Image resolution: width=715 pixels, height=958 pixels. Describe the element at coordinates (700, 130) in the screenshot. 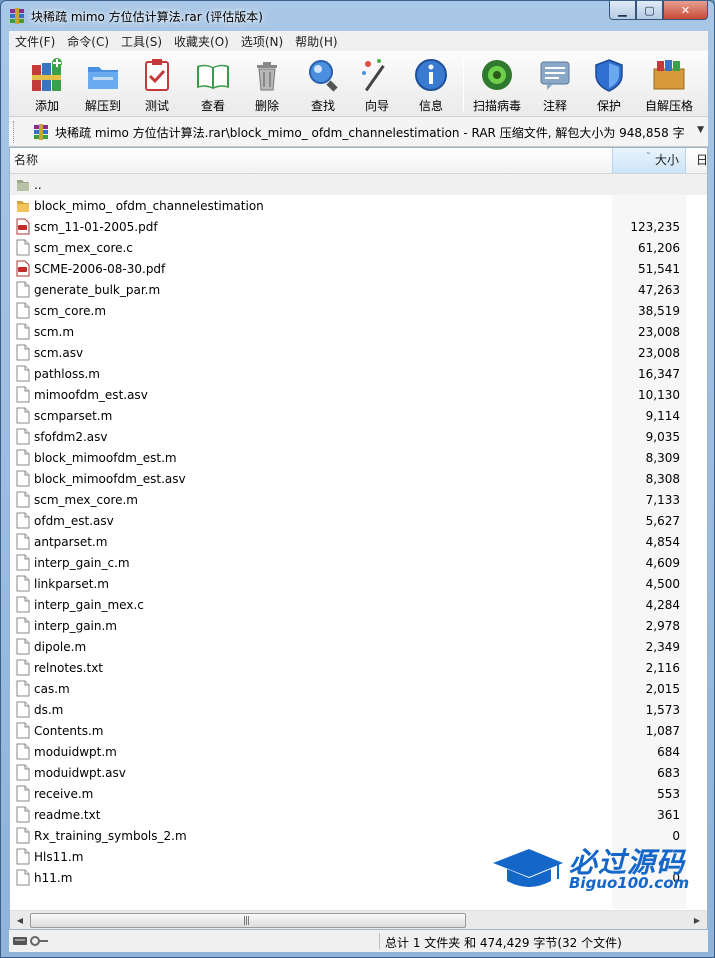

I see `address-dropdown-icon: ▼` at that location.